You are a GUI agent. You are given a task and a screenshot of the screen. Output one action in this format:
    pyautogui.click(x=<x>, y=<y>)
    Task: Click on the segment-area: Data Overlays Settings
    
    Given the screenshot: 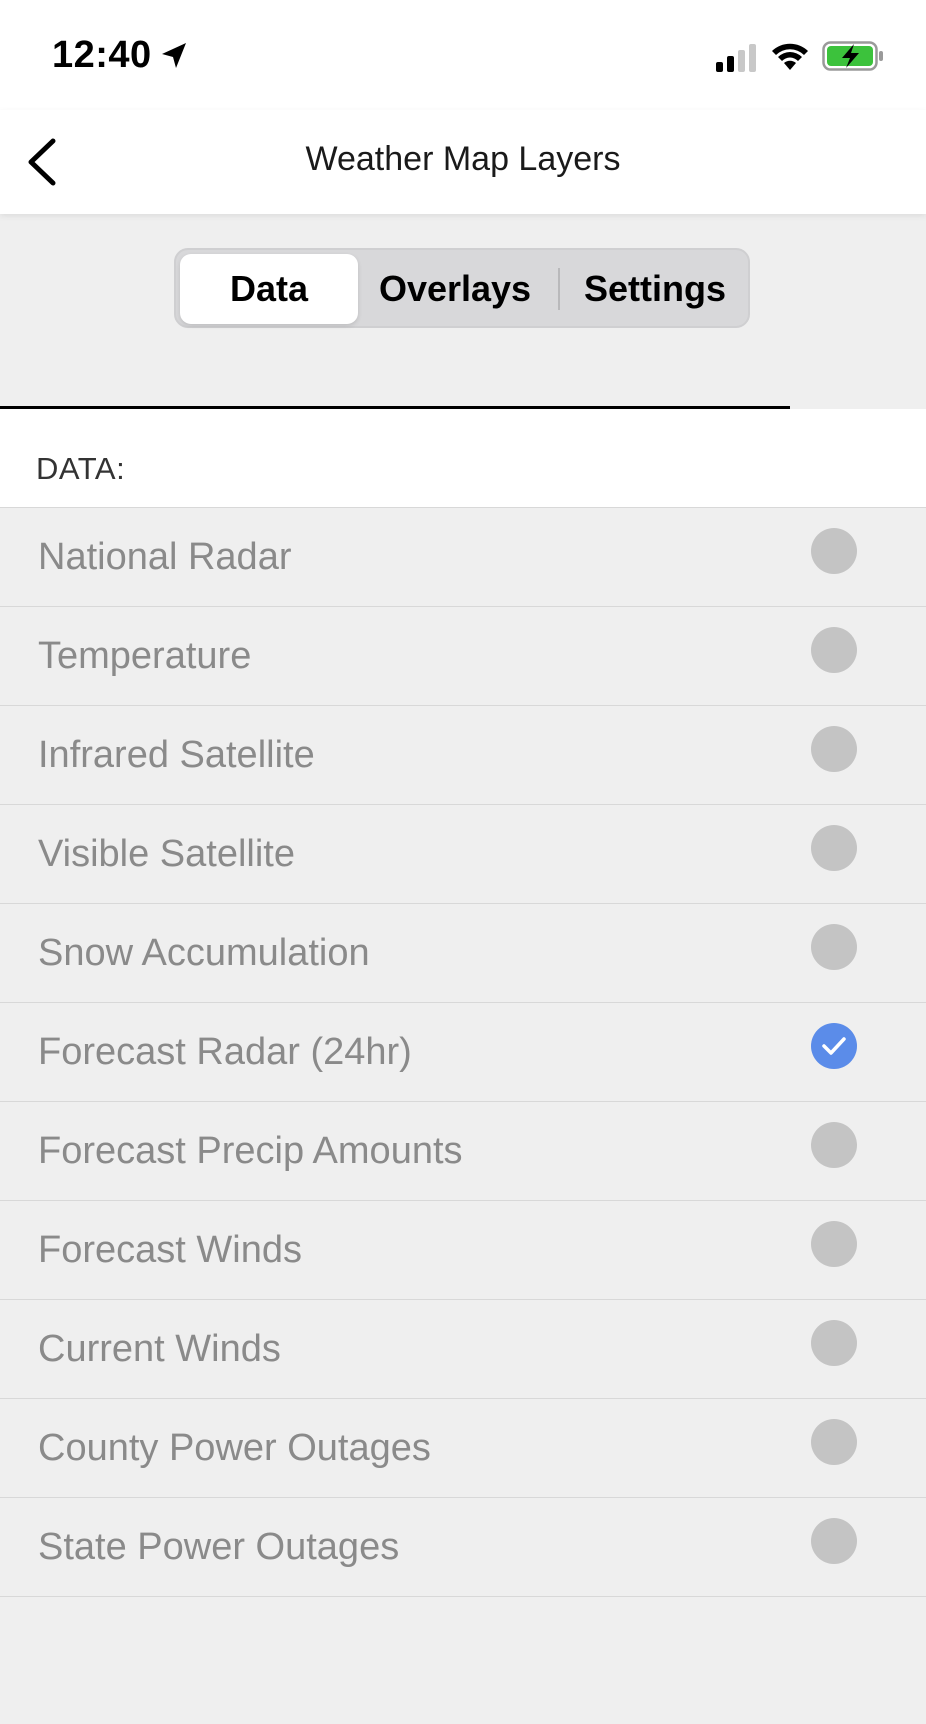 What is the action you would take?
    pyautogui.click(x=463, y=311)
    